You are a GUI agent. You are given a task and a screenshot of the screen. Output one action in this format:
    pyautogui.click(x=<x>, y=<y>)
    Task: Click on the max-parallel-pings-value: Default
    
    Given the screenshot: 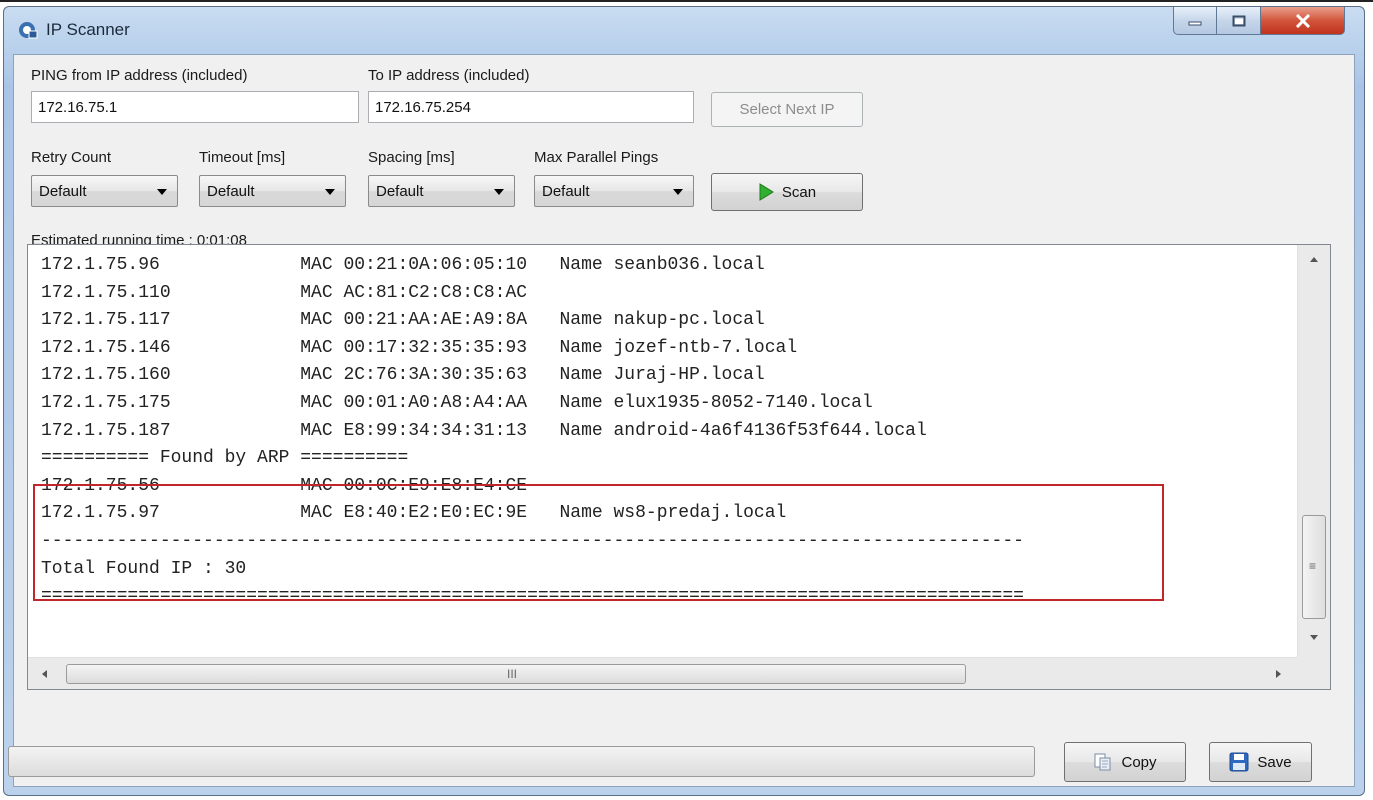 What is the action you would take?
    pyautogui.click(x=566, y=191)
    